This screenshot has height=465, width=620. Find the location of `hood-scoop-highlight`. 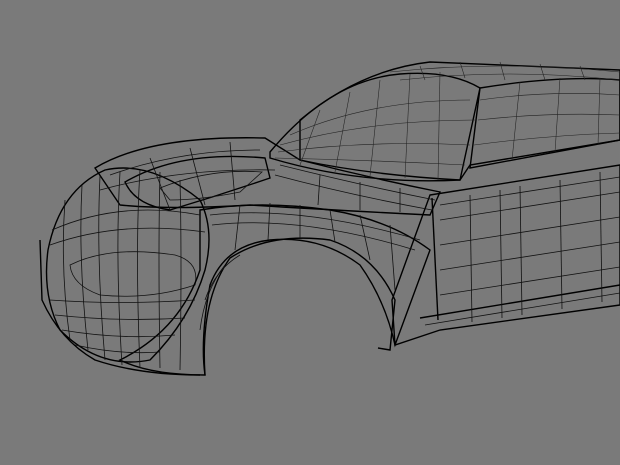

hood-scoop-highlight is located at coordinates (211, 185).